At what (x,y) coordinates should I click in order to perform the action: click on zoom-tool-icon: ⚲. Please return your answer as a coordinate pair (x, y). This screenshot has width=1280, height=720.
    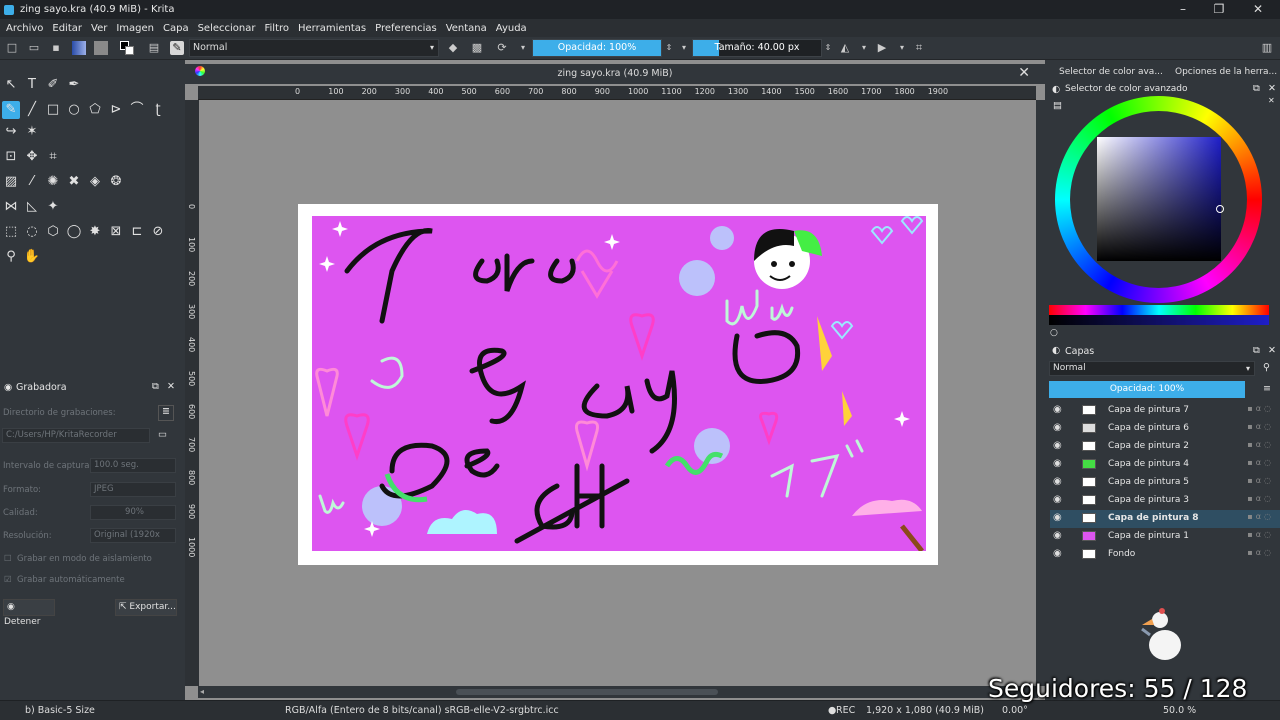
    Looking at the image, I should click on (11, 257).